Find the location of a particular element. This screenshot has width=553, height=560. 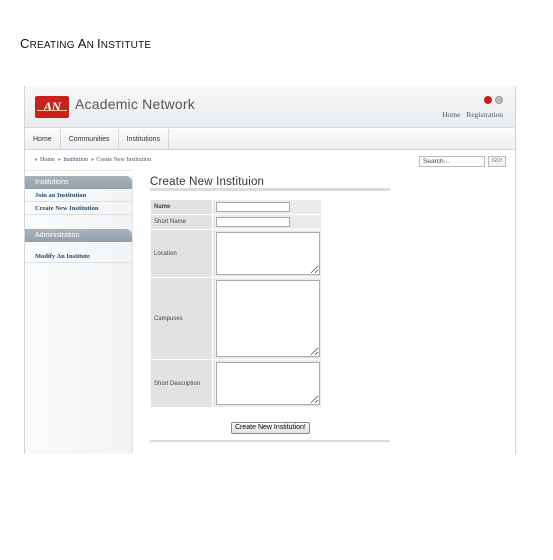

form-row-campuses: Campuses is located at coordinates (236, 318).